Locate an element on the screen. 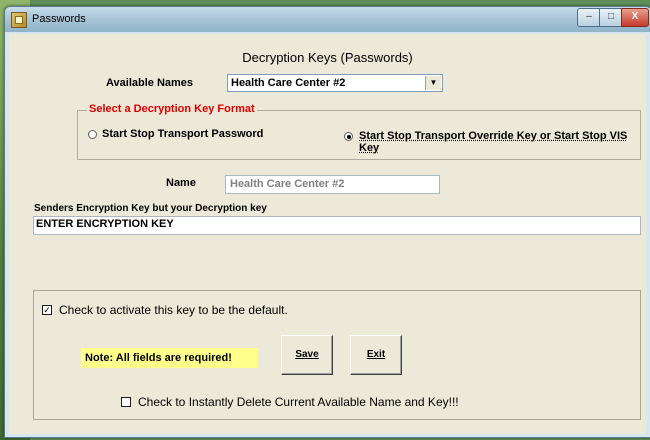 The height and width of the screenshot is (440, 650). default-key-checkbox: ✓ is located at coordinates (47, 310).